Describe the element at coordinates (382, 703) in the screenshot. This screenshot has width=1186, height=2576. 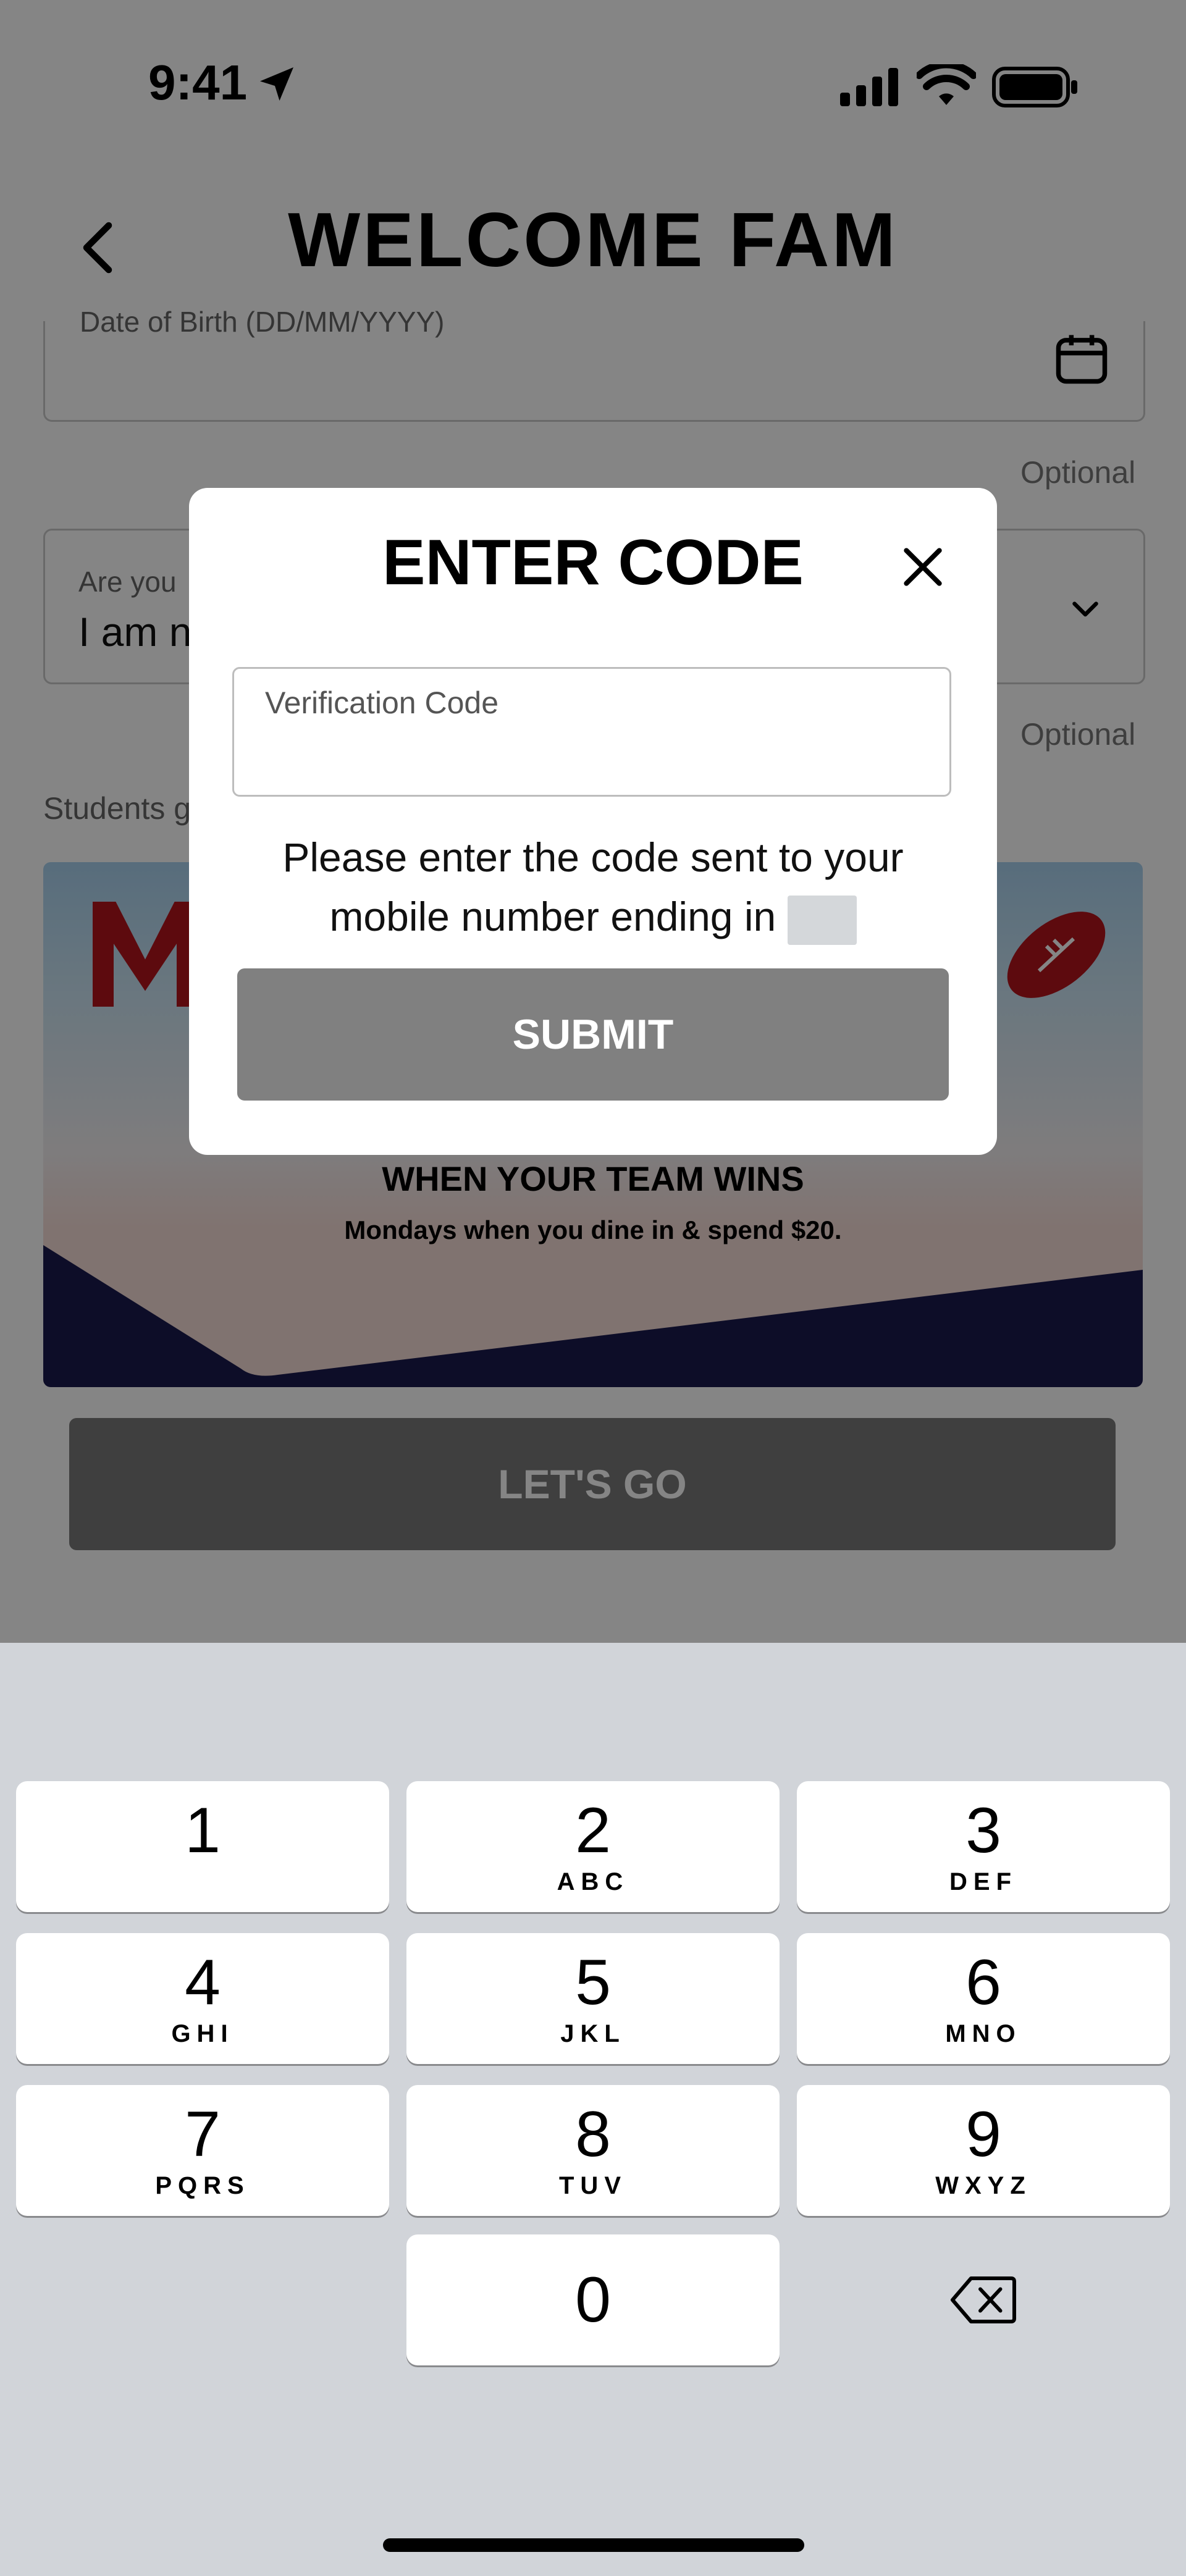
I see `verification-code-label: Verification Code` at that location.